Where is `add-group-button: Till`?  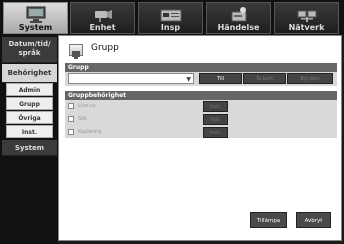
add-group-button: Till is located at coordinates (220, 78).